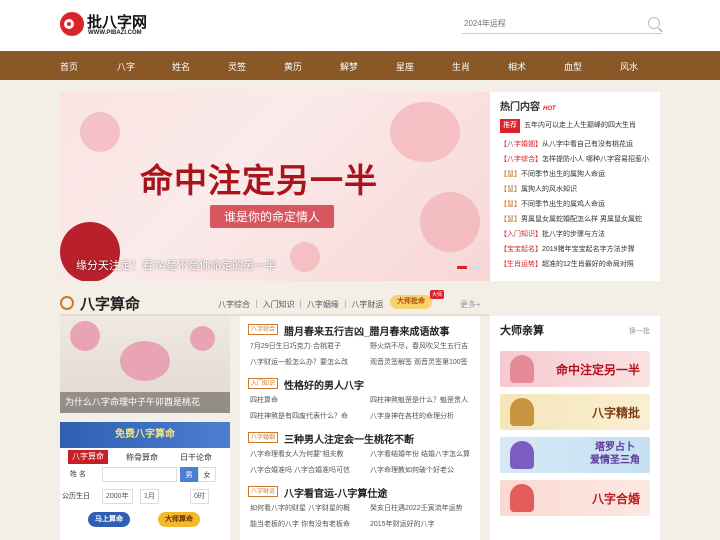 The width and height of the screenshot is (720, 540). What do you see at coordinates (573, 66) in the screenshot?
I see `nav-item-bloodtype: 血型` at bounding box center [573, 66].